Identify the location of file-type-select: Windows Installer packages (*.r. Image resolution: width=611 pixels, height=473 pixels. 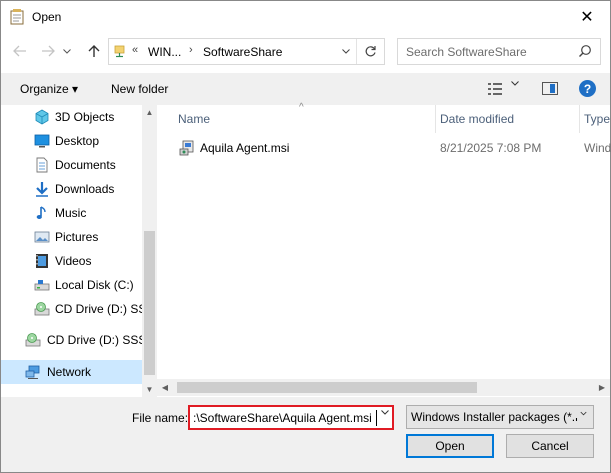
(500, 417).